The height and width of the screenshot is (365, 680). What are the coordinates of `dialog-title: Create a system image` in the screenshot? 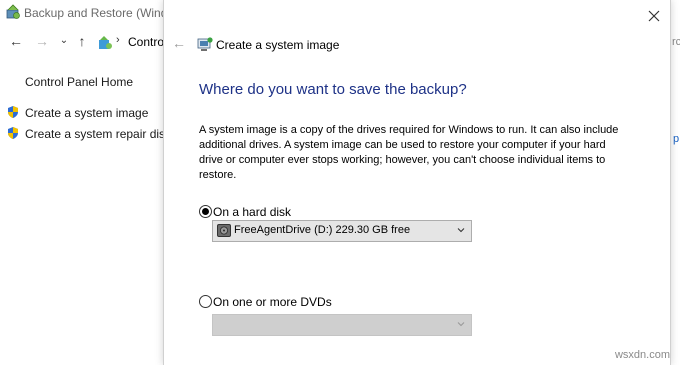 It's located at (278, 45).